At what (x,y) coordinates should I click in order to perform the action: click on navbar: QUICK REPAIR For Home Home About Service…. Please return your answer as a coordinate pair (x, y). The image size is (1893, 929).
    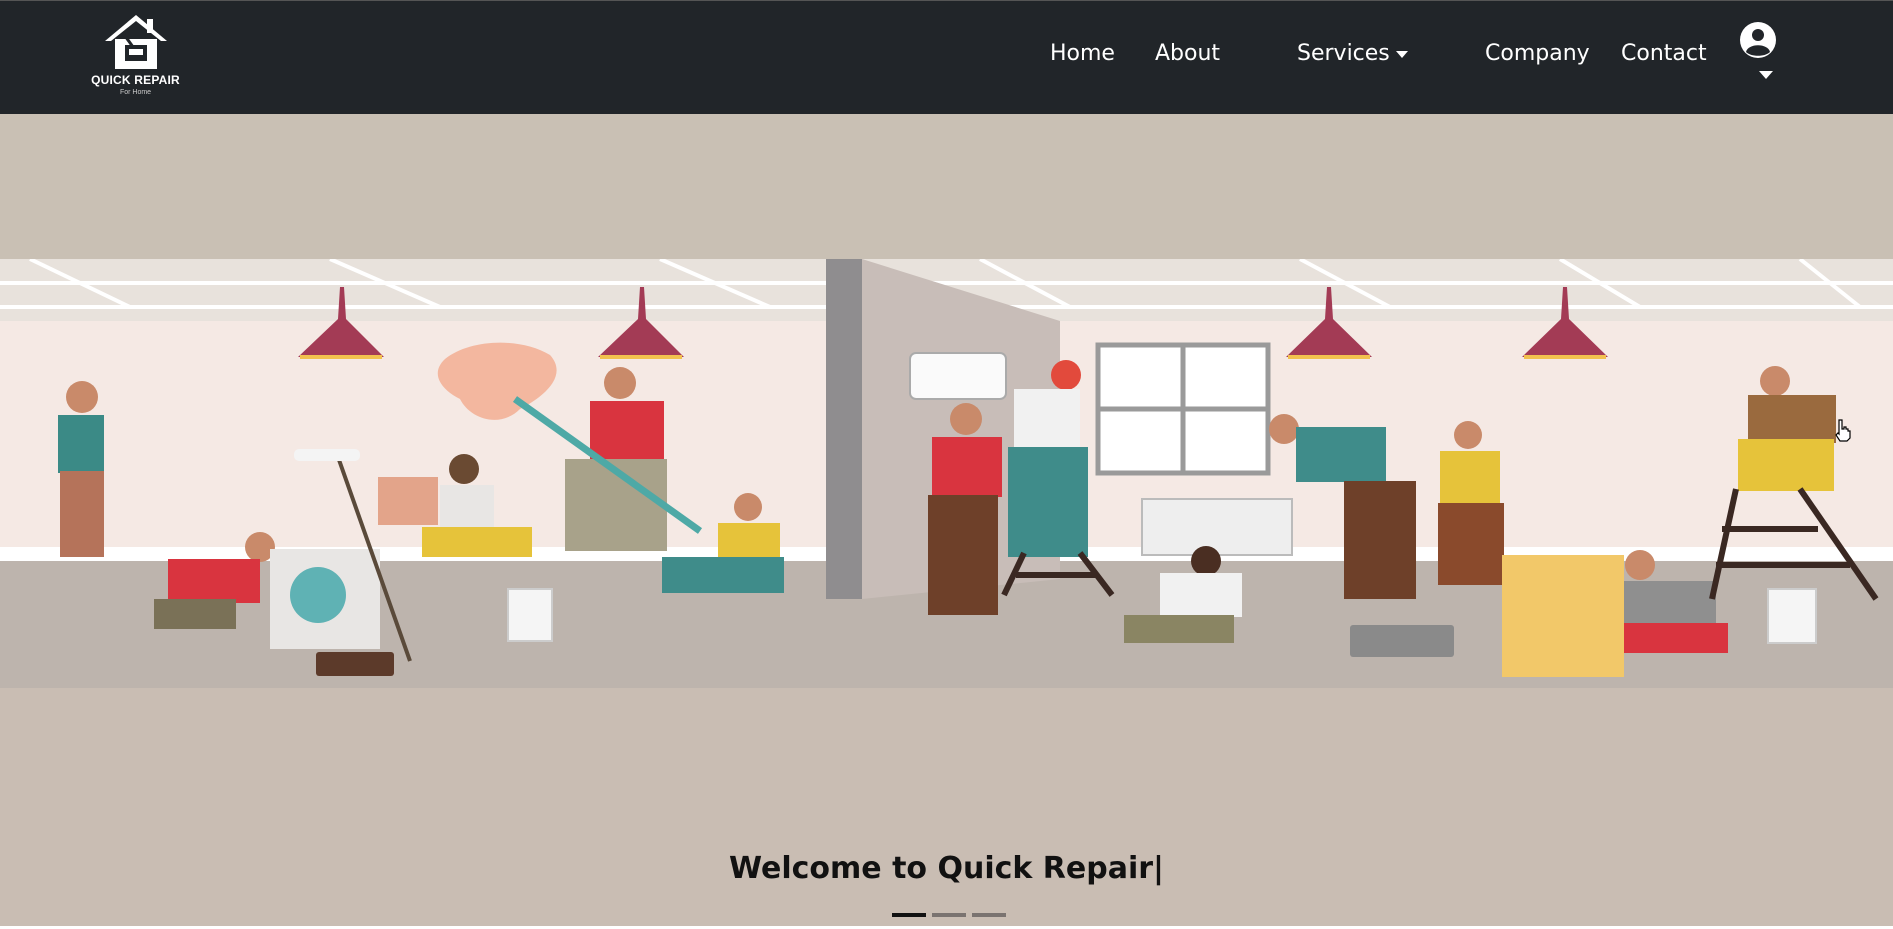
    Looking at the image, I should click on (946, 57).